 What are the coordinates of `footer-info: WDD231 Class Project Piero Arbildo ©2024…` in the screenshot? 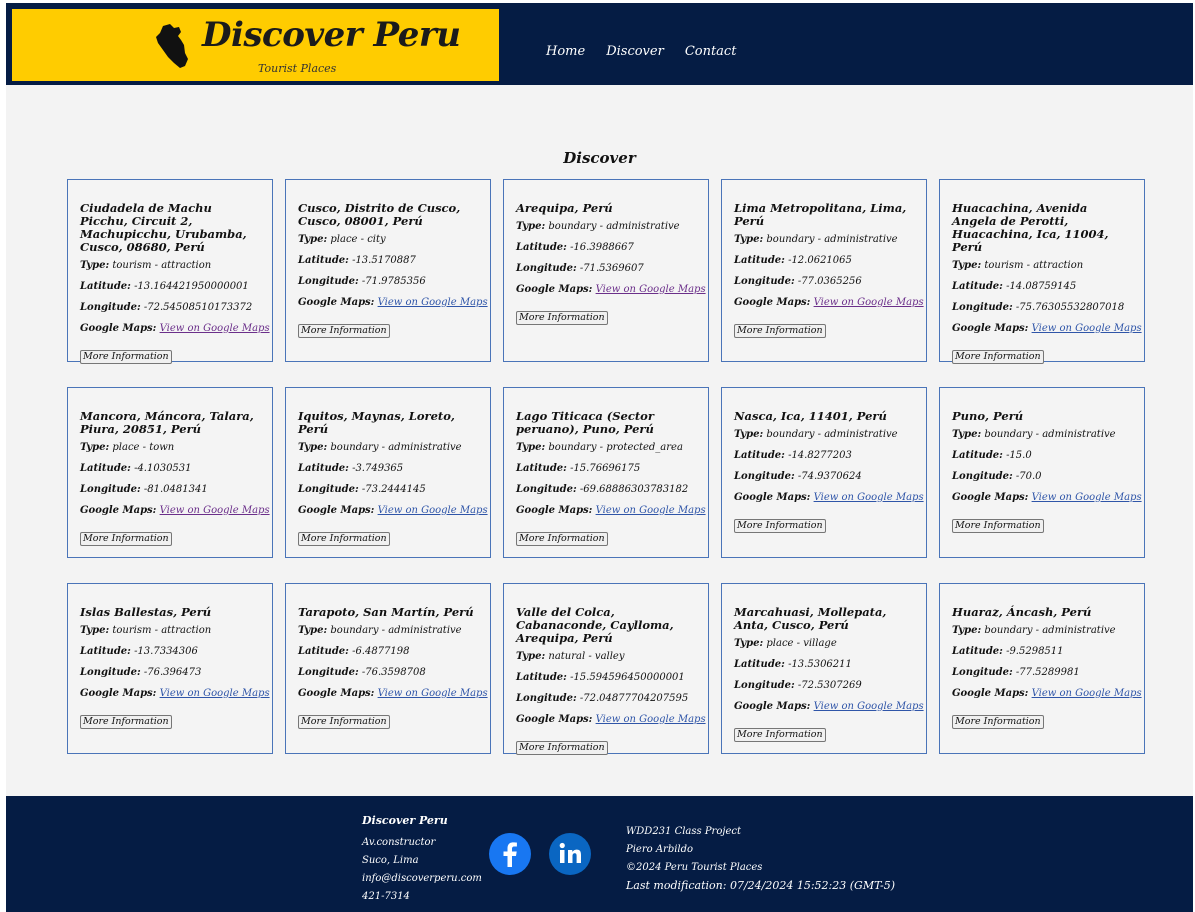 It's located at (760, 859).